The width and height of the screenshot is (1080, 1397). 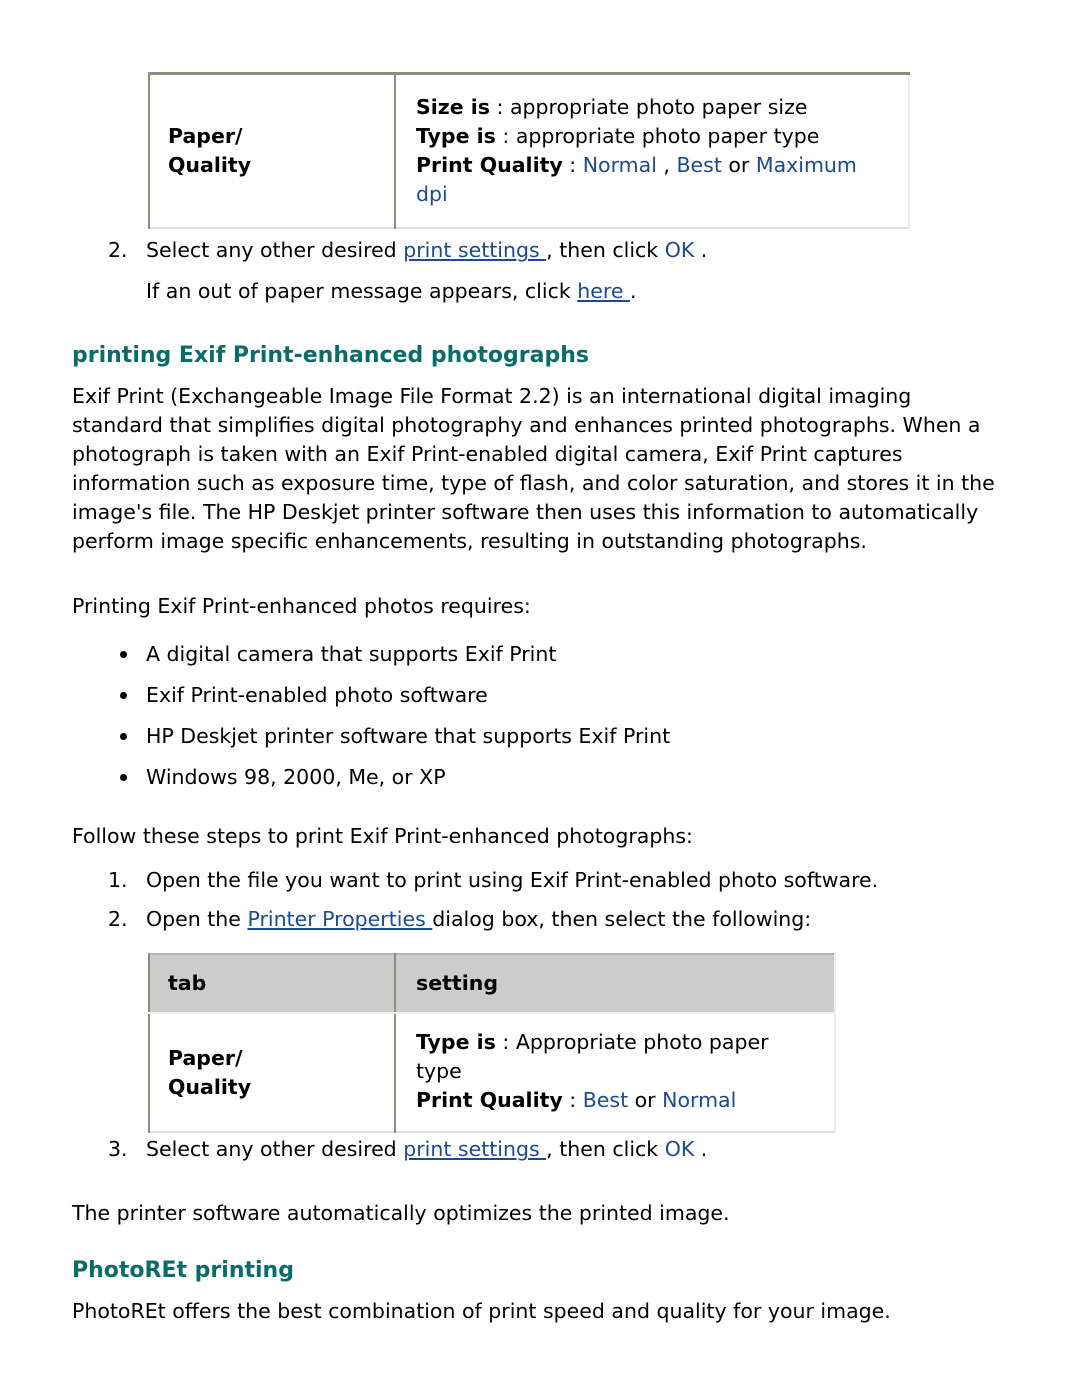 What do you see at coordinates (275, 250) in the screenshot?
I see `step-2-text-before: Select any other desired` at bounding box center [275, 250].